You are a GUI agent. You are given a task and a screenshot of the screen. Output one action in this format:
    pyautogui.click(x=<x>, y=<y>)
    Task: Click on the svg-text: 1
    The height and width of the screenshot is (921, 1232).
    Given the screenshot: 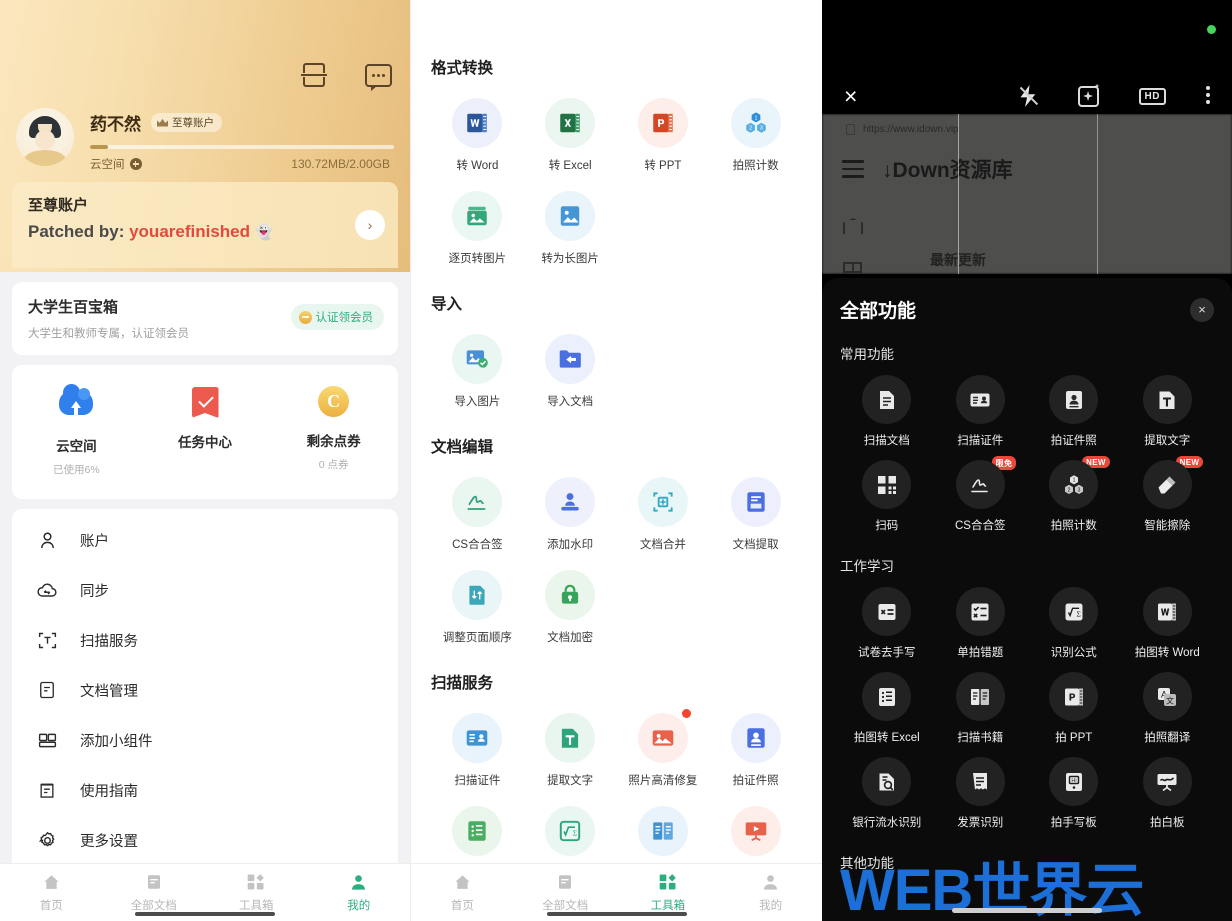 What is the action you would take?
    pyautogui.click(x=755, y=118)
    